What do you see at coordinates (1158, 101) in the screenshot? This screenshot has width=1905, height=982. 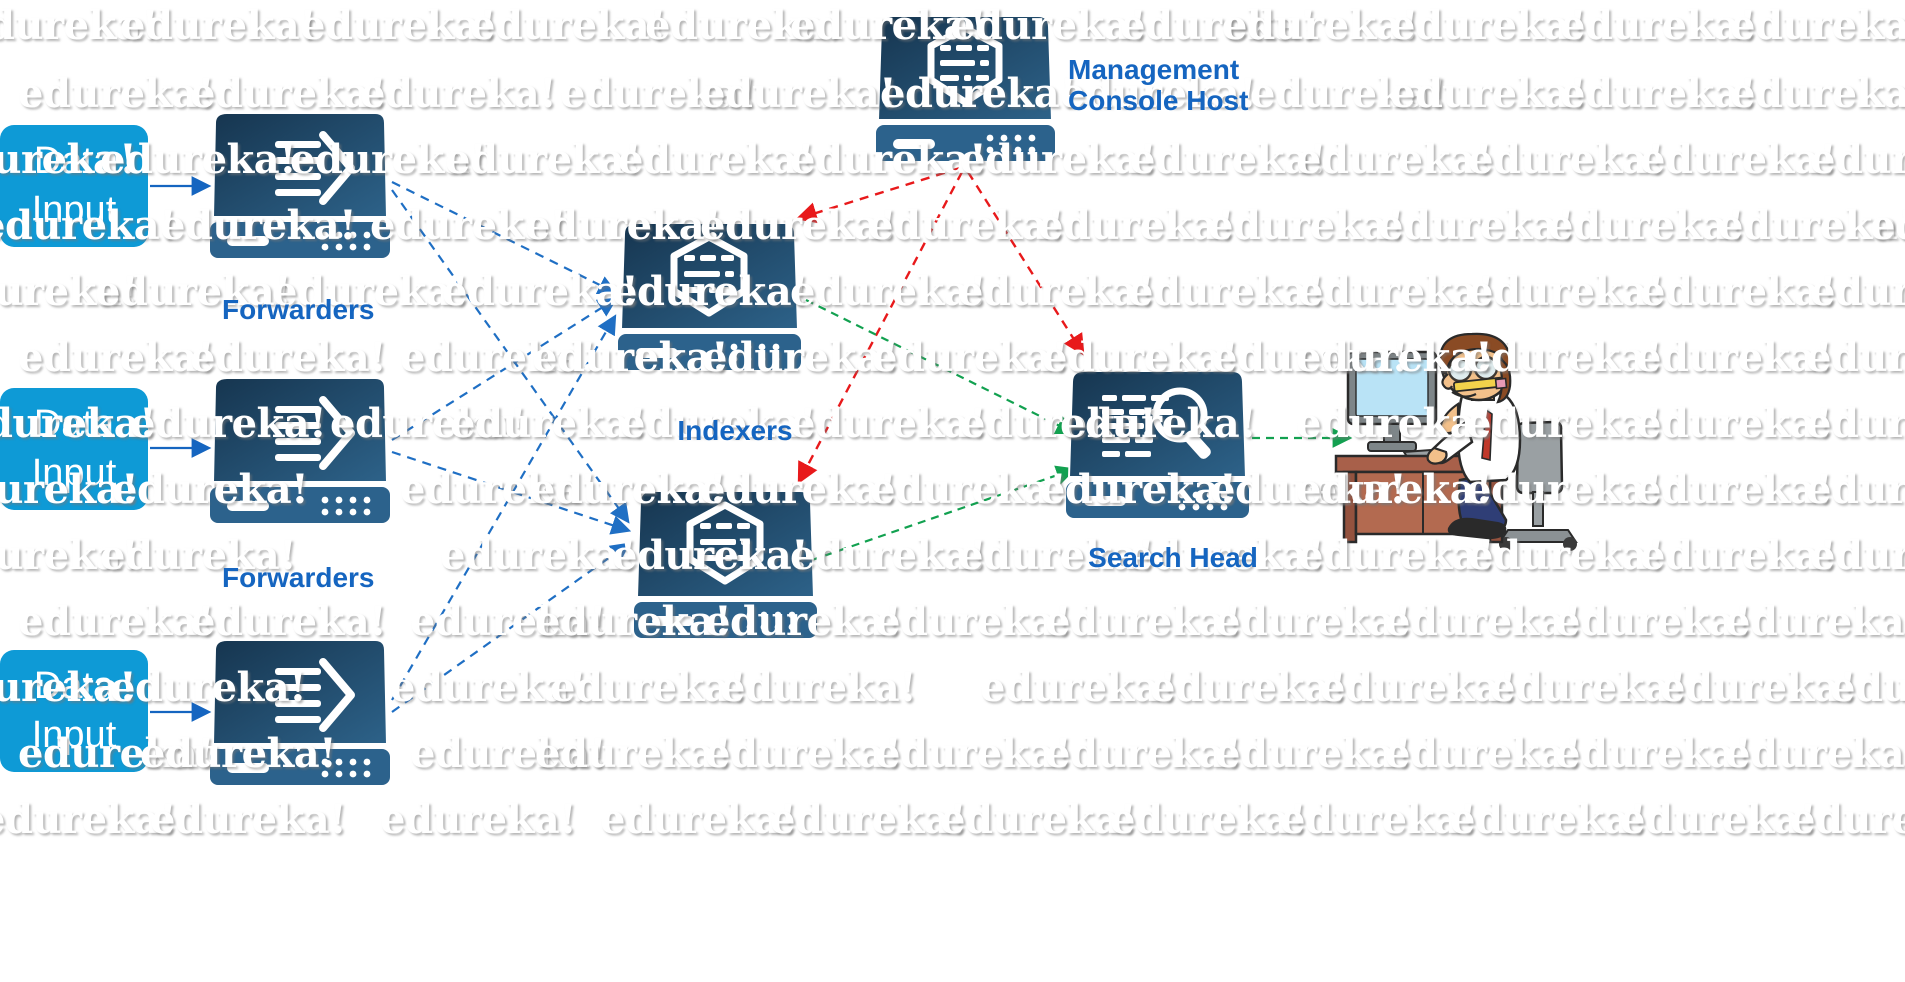 I see `management-console-label-line2: Console Host` at bounding box center [1158, 101].